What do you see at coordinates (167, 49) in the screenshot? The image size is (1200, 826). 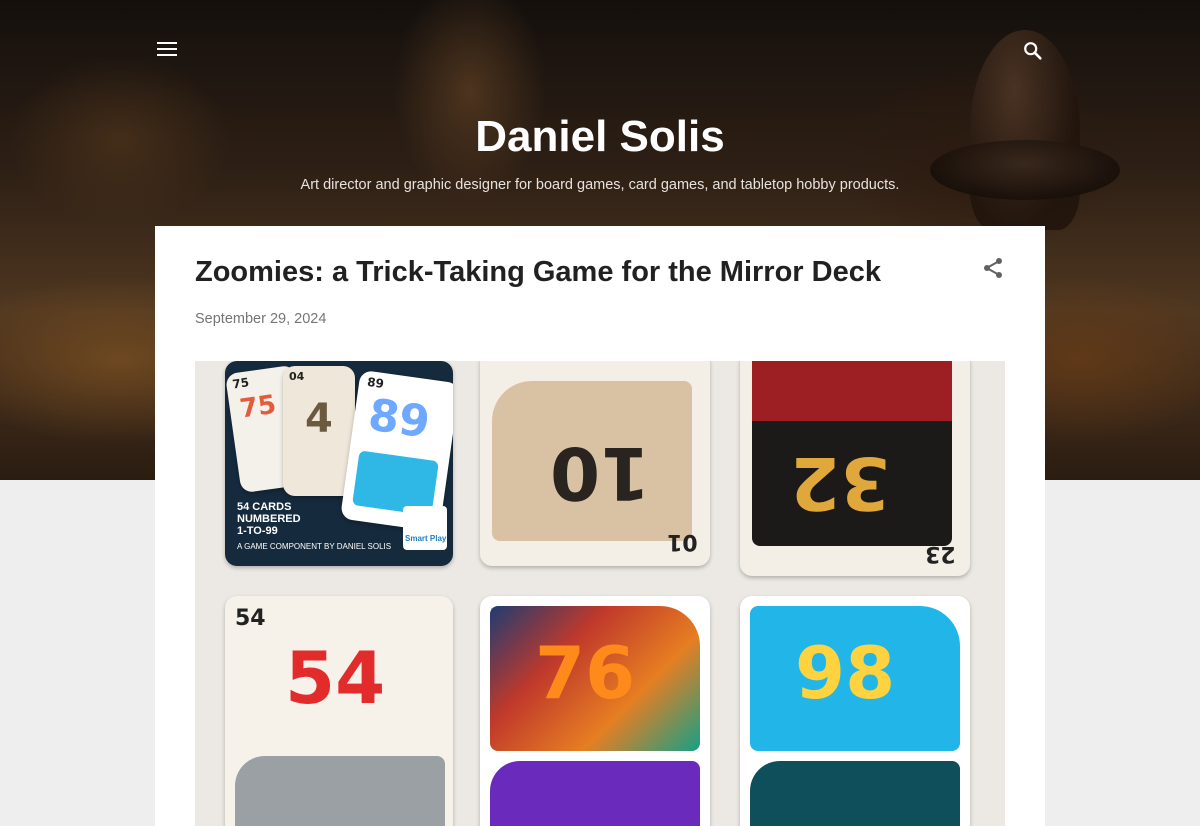 I see `hamburger-menu-icon` at bounding box center [167, 49].